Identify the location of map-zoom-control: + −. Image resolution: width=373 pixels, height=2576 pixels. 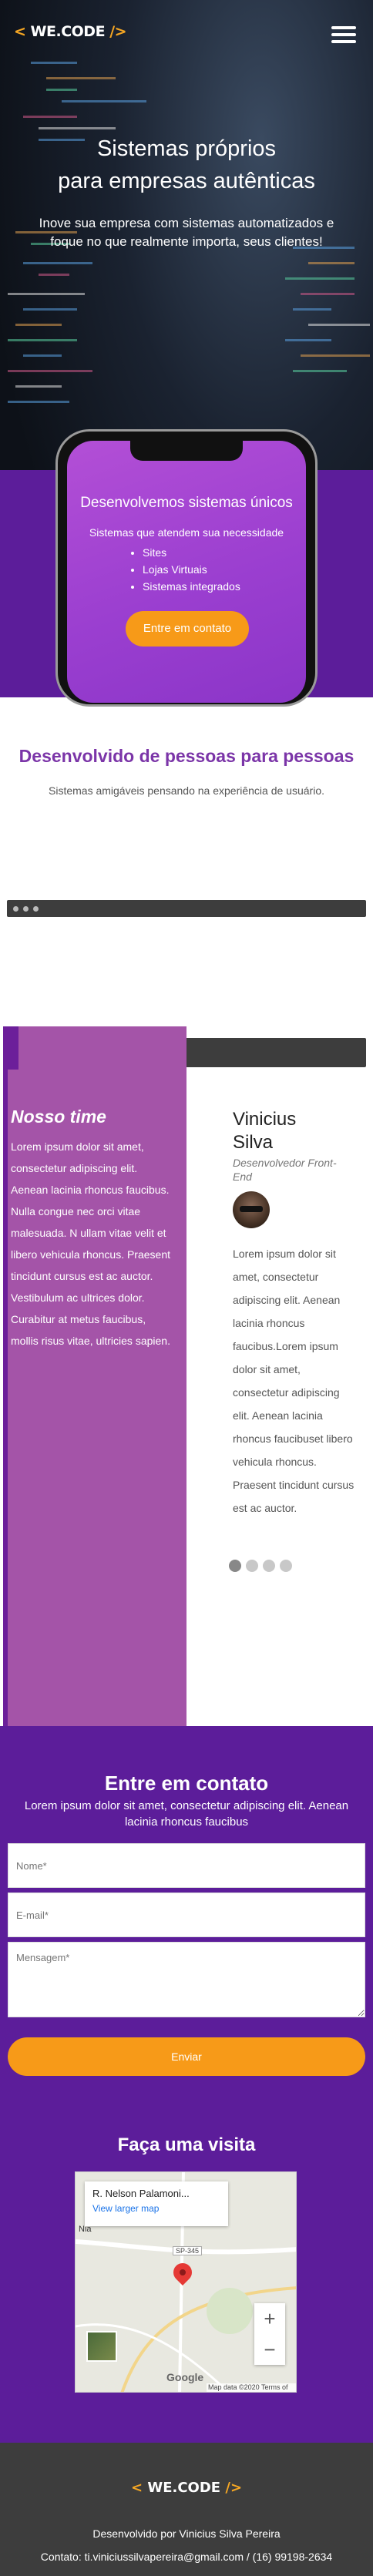
(269, 2334).